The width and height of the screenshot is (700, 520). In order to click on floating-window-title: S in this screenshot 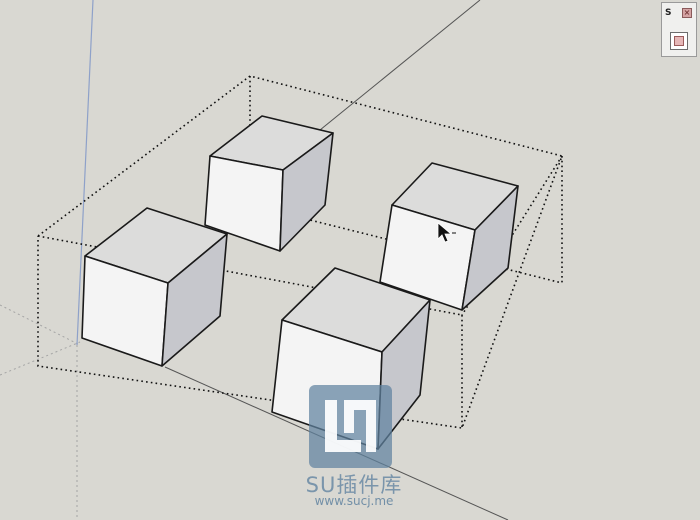, I will do `click(668, 13)`.